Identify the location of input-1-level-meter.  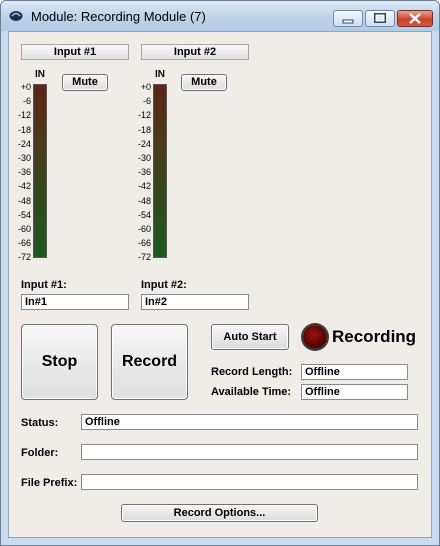
(40, 171).